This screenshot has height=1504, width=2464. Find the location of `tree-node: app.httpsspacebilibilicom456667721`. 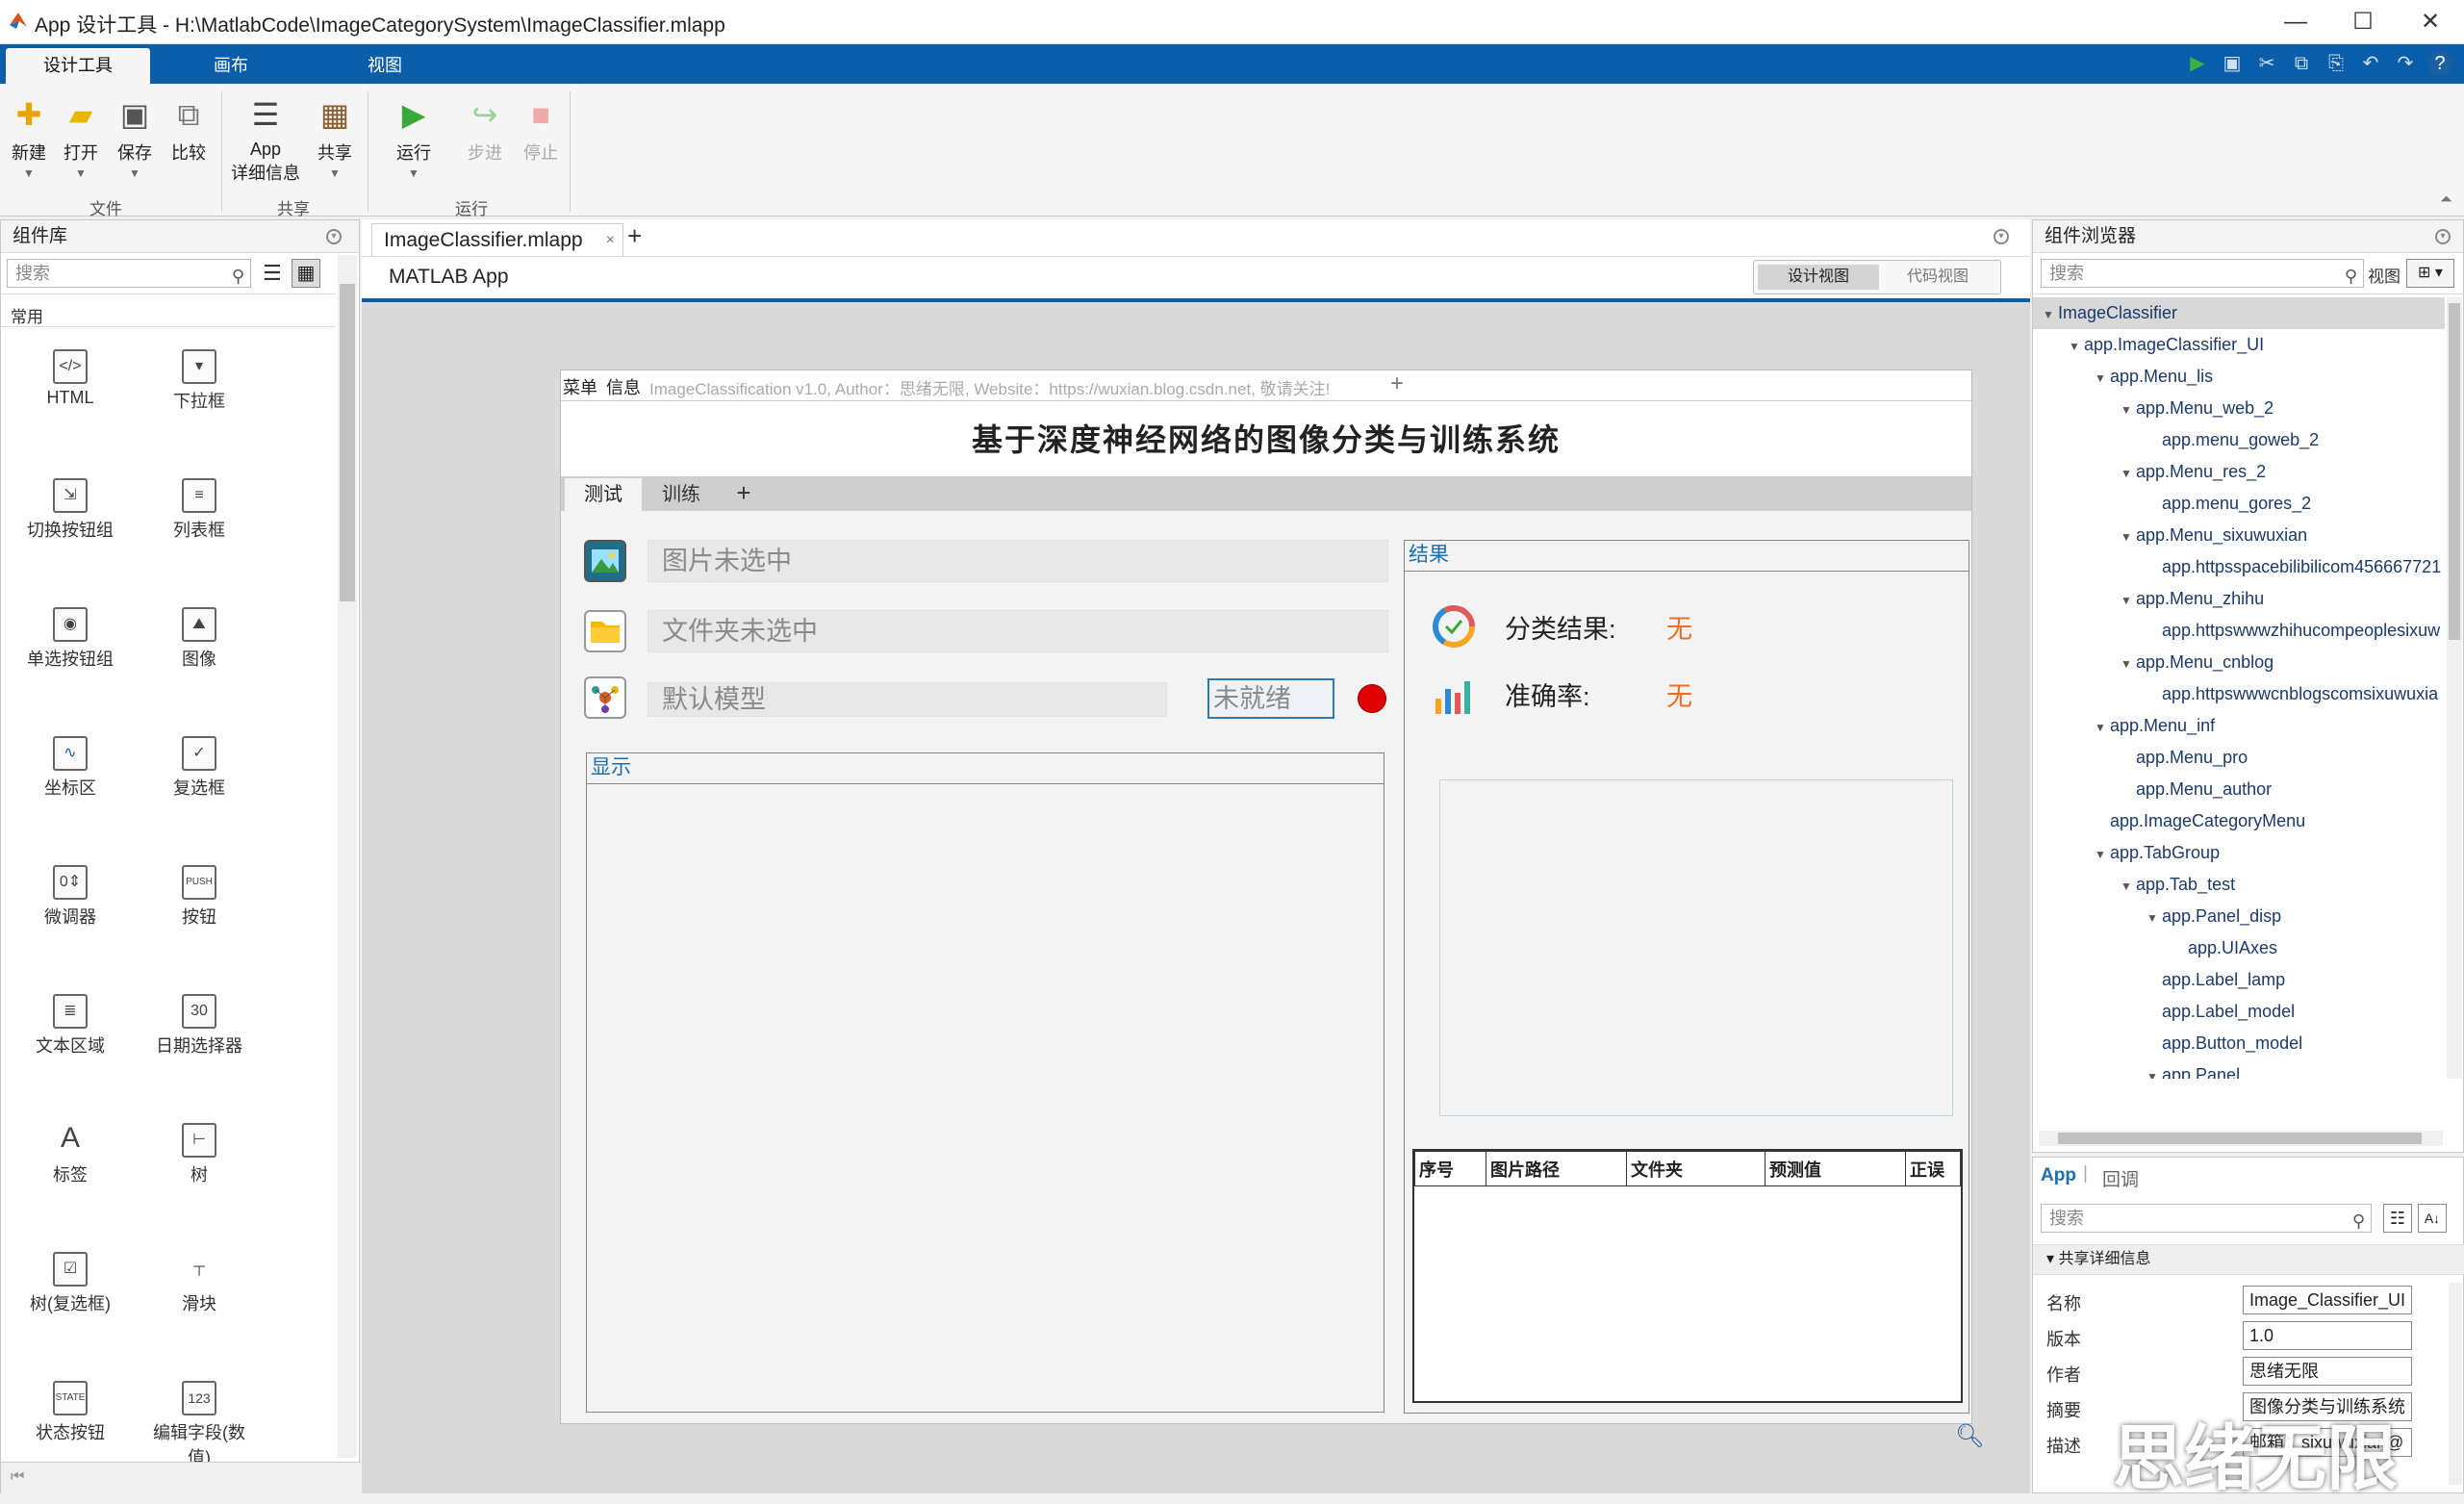

tree-node: app.httpsspacebilibilicom456667721 is located at coordinates (2239, 567).